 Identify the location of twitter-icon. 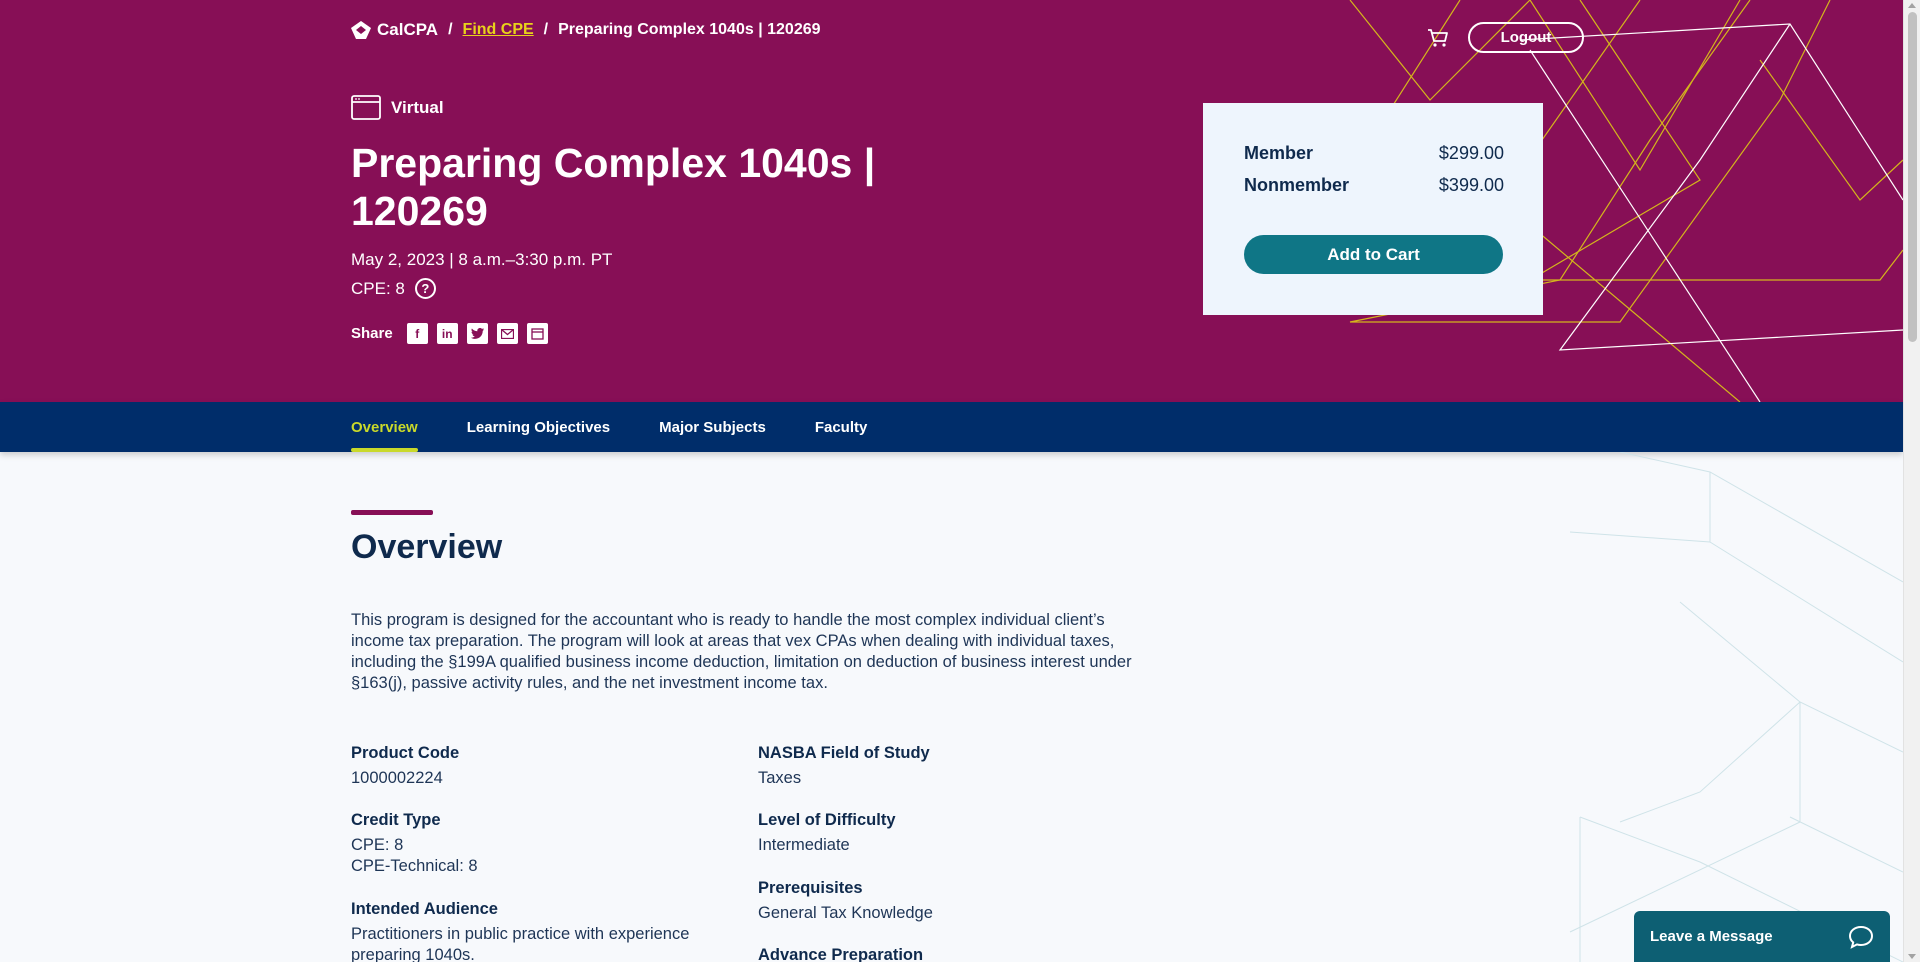
(477, 333).